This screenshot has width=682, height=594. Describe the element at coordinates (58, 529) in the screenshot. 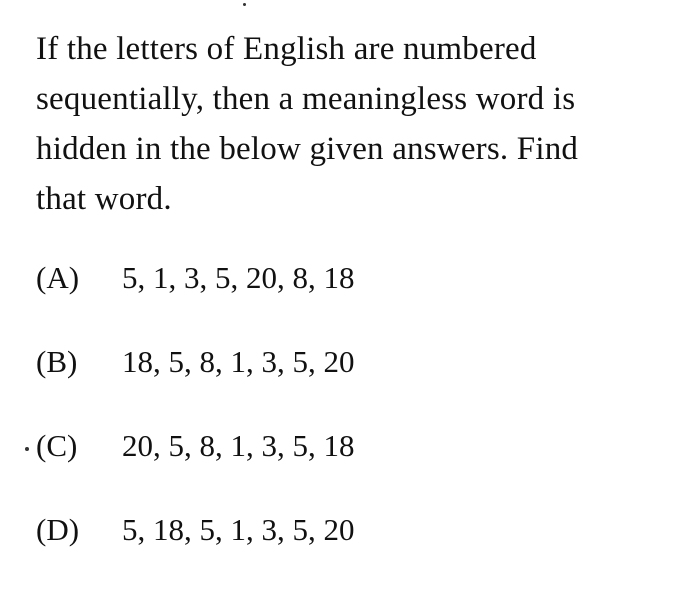

I see `option-label: (D)` at that location.